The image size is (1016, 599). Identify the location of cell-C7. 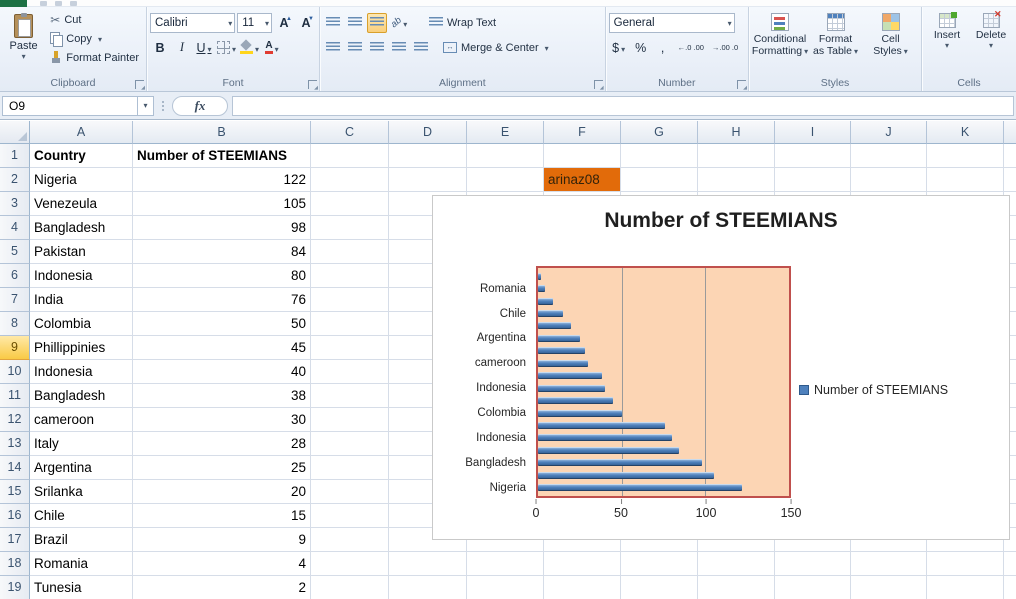
(350, 300).